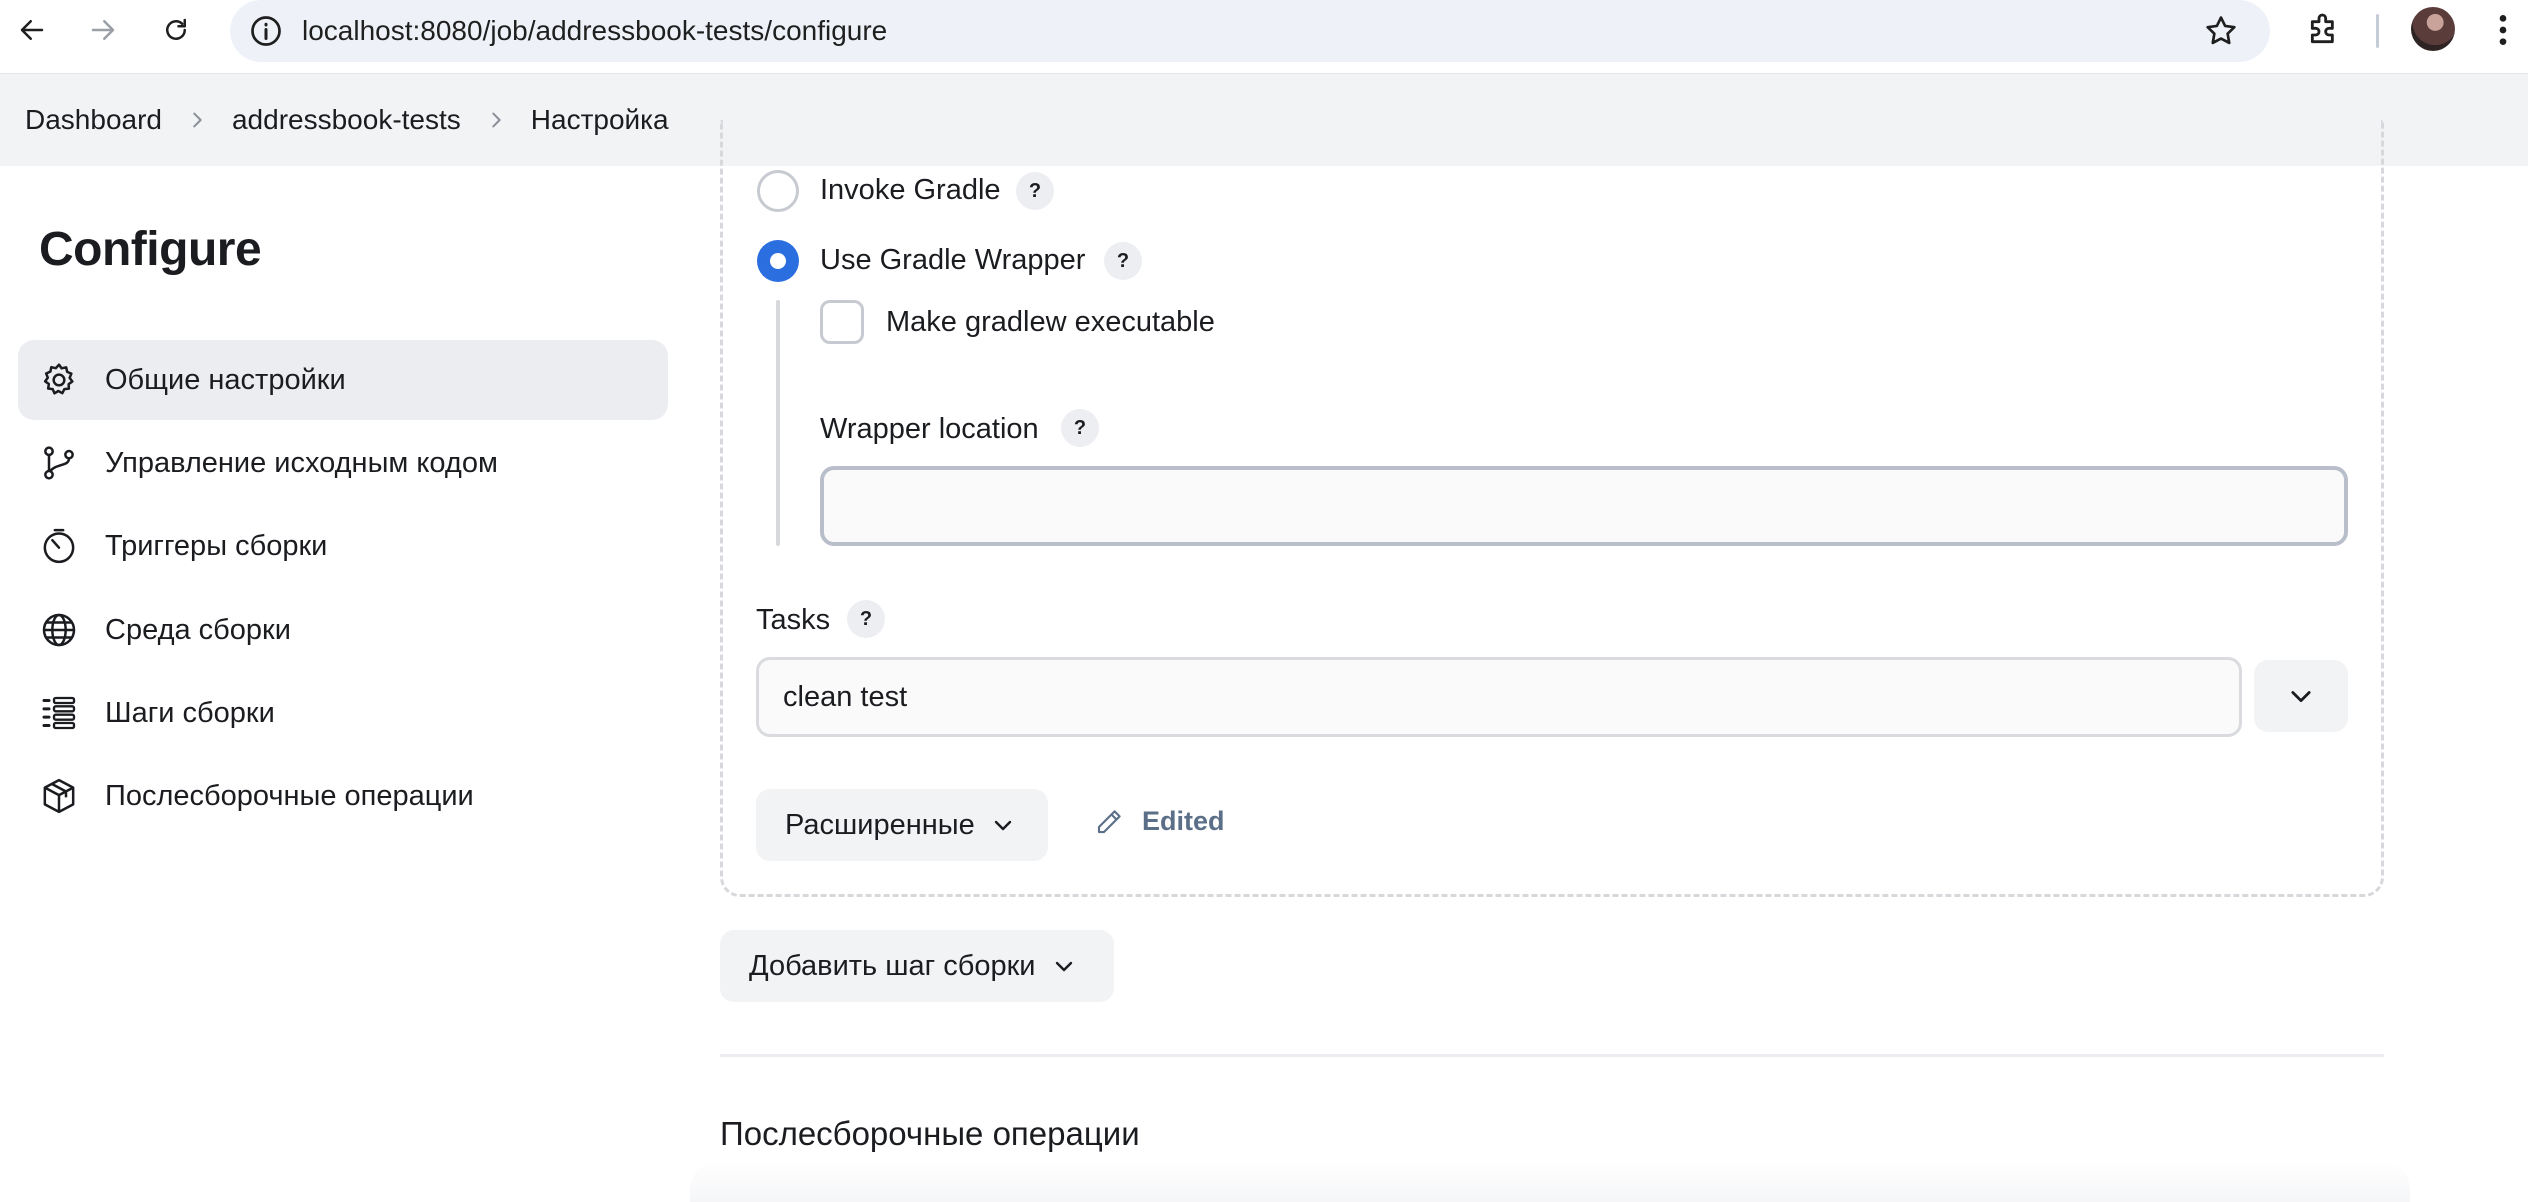 Image resolution: width=2528 pixels, height=1202 pixels. I want to click on sidebar-item-general: Общие настройки, so click(343, 380).